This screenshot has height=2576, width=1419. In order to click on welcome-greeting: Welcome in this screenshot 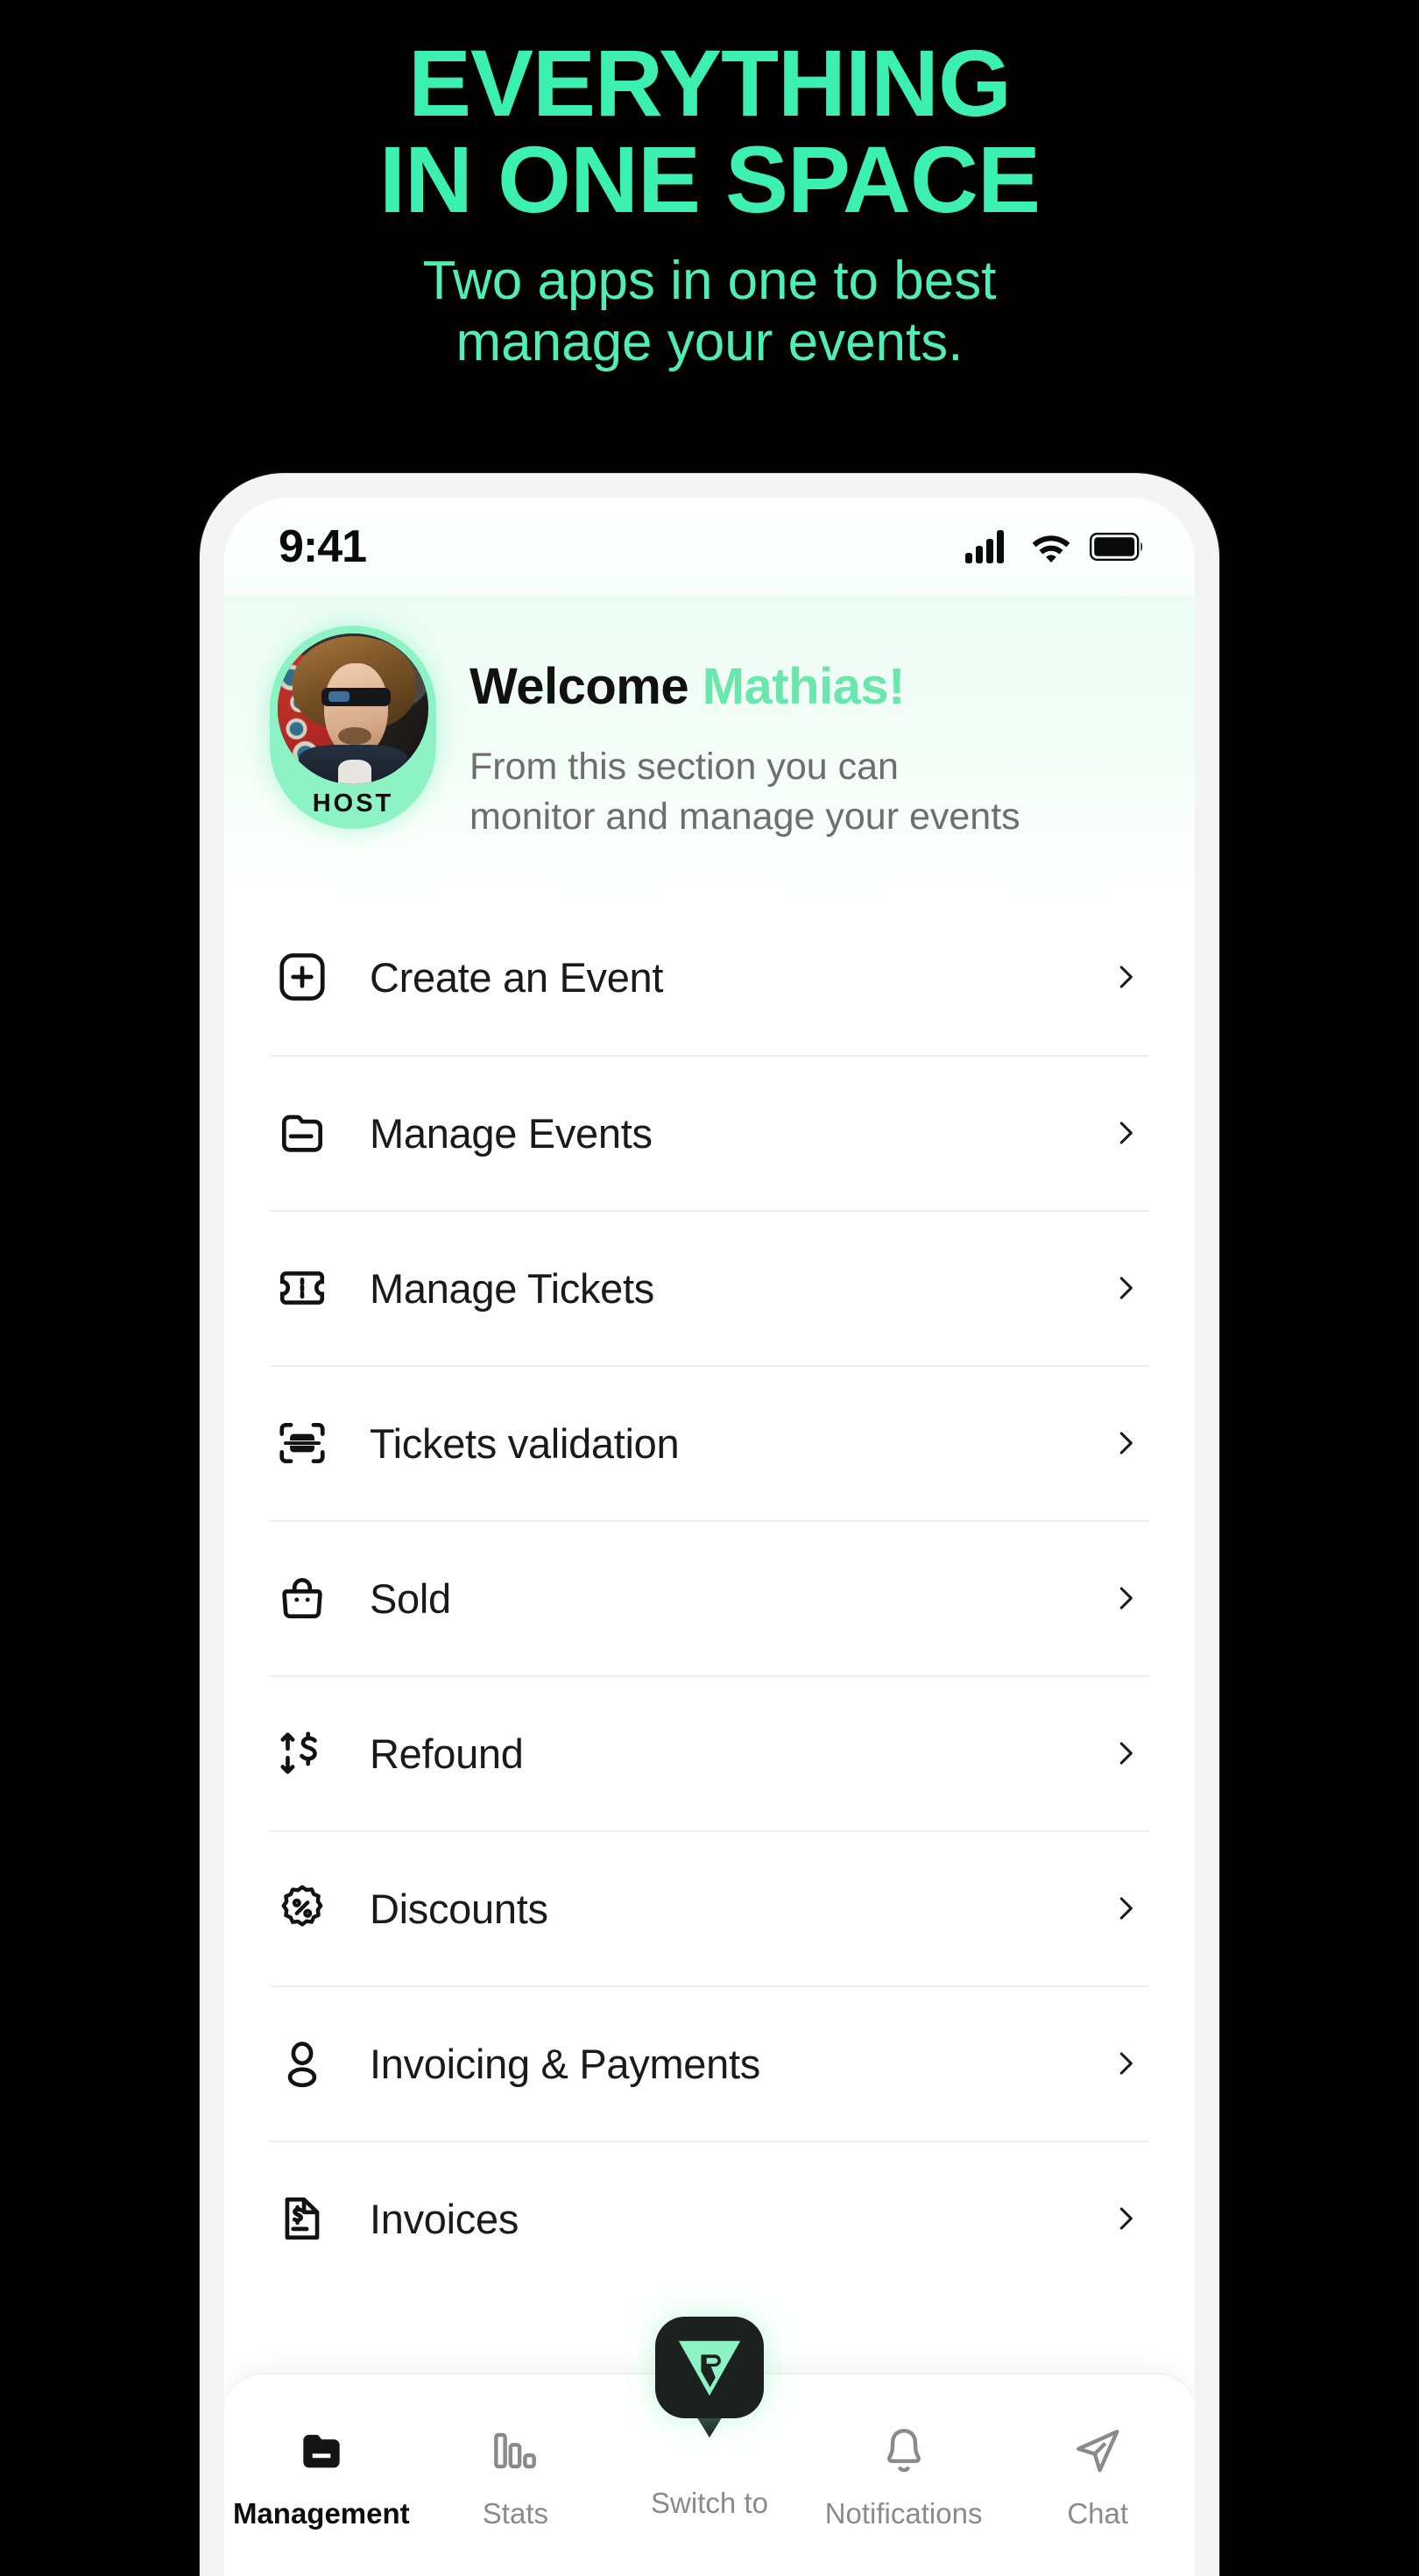, I will do `click(585, 686)`.